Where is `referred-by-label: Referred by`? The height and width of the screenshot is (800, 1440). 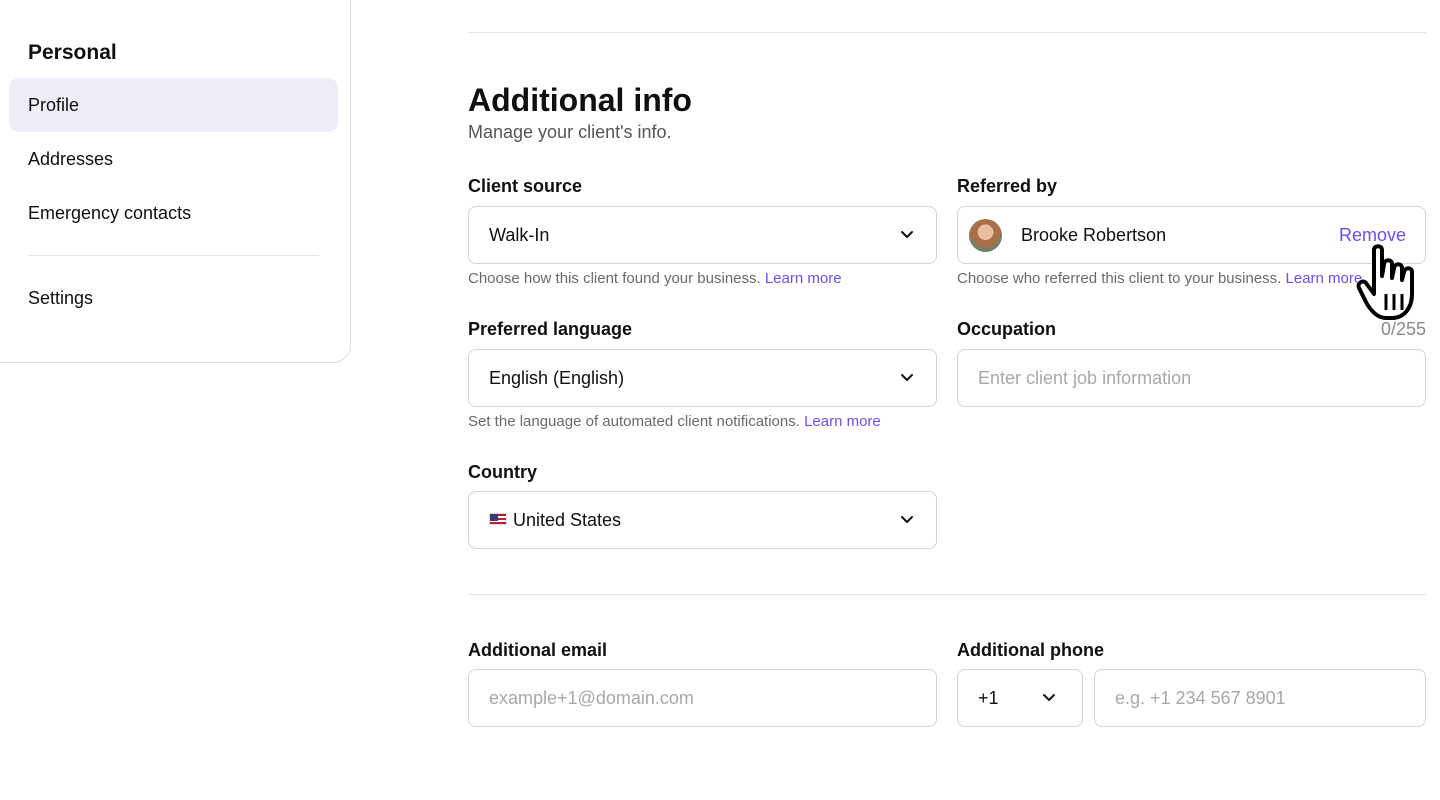 referred-by-label: Referred by is located at coordinates (1007, 186).